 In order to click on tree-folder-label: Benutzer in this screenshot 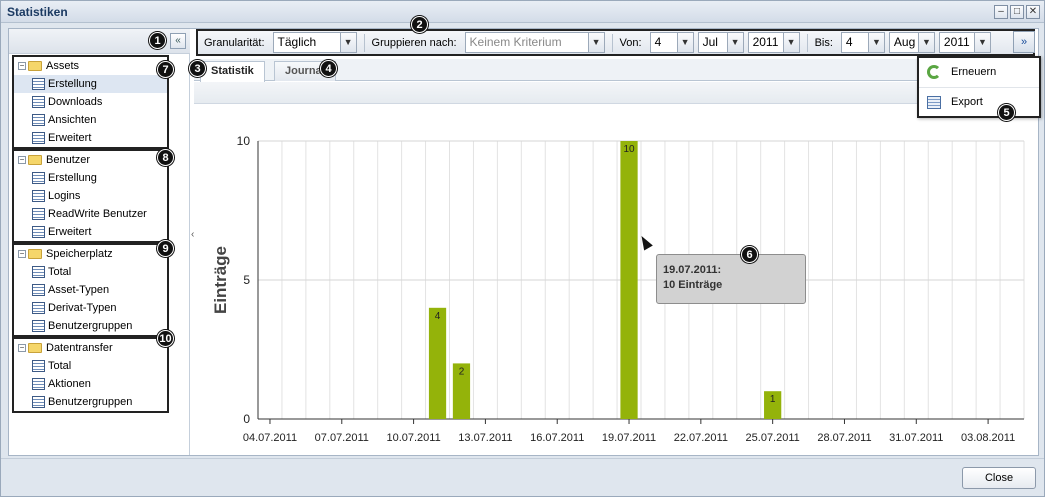, I will do `click(68, 160)`.